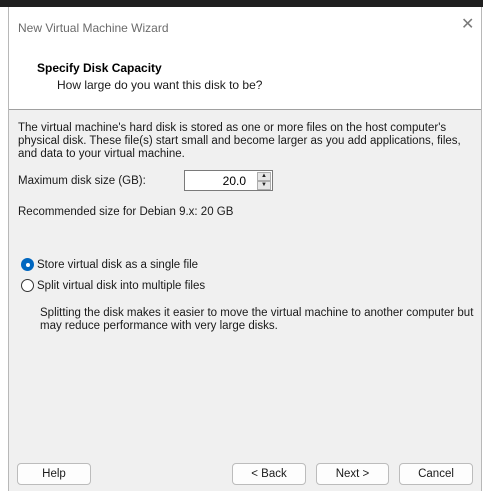 This screenshot has height=491, width=483. Describe the element at coordinates (27, 285) in the screenshot. I see `split-files-radio` at that location.